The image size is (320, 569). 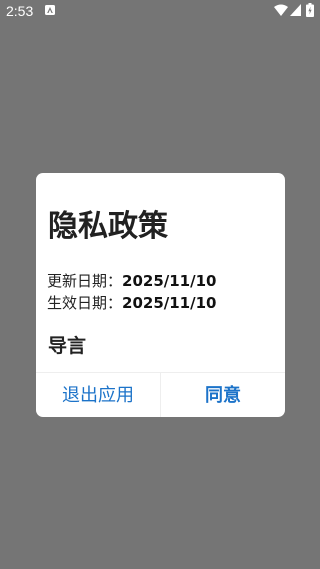 What do you see at coordinates (223, 395) in the screenshot?
I see `agree-button: 同意` at bounding box center [223, 395].